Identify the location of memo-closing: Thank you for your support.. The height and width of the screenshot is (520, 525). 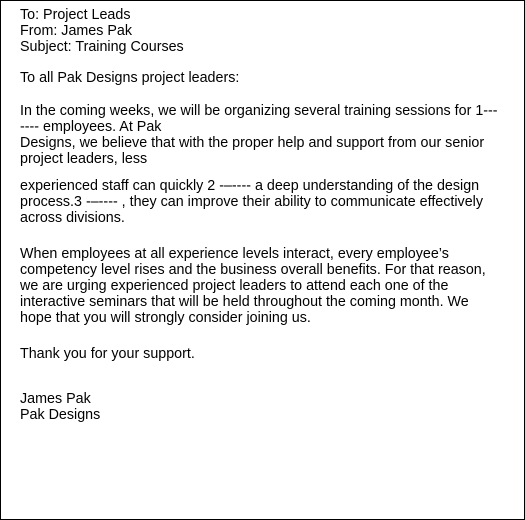
(107, 354).